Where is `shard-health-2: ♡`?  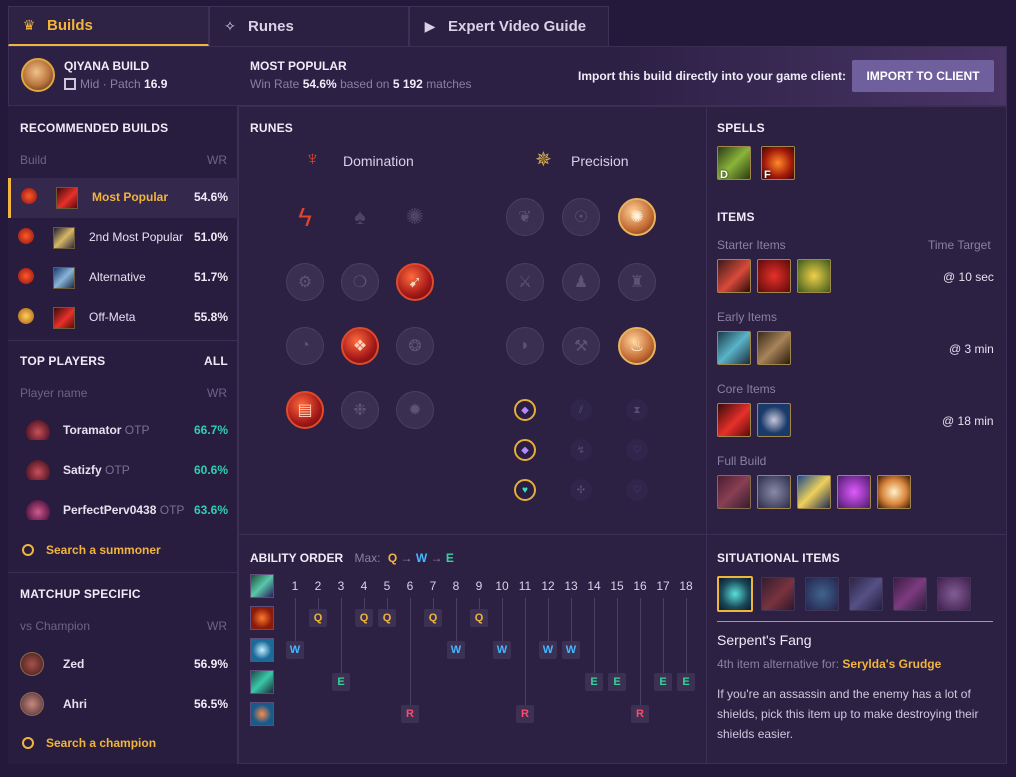
shard-health-2: ♡ is located at coordinates (637, 490).